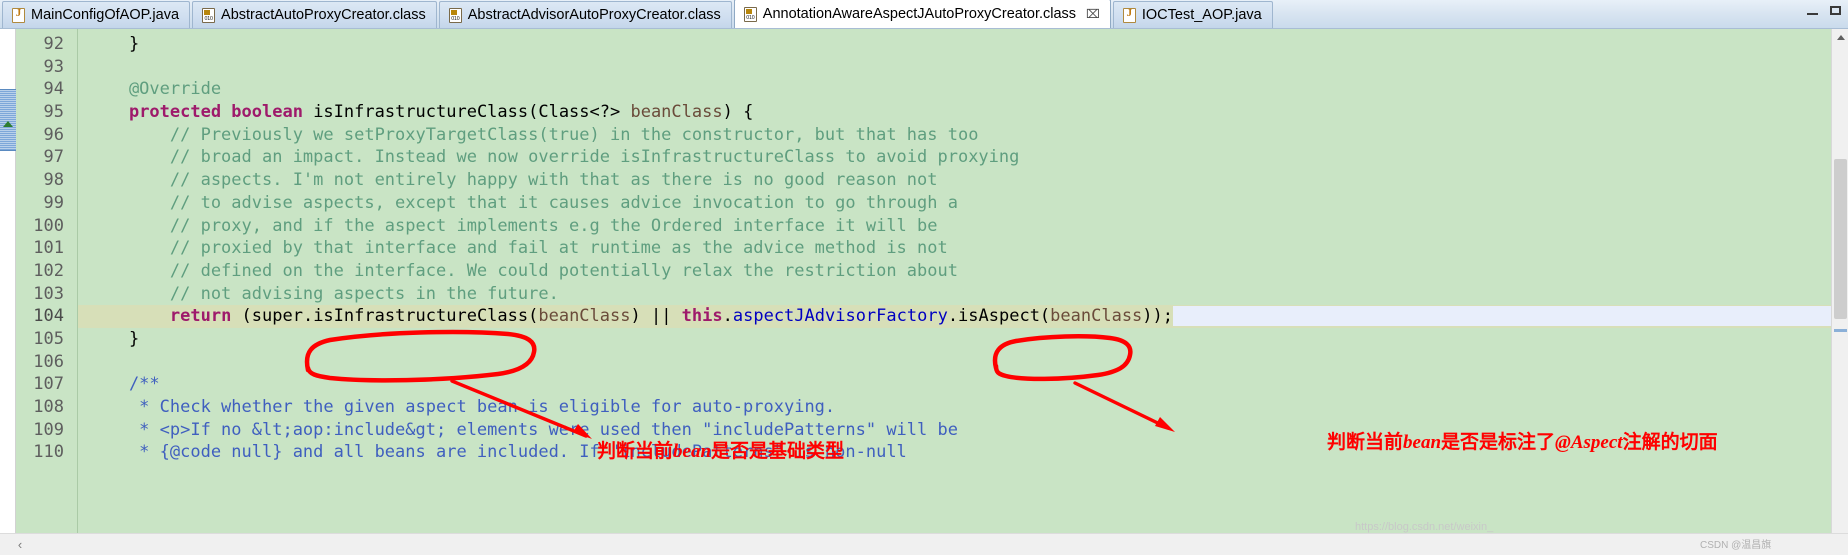 This screenshot has height=555, width=1848. I want to click on vertical-scrollbar-thumb, so click(1840, 239).